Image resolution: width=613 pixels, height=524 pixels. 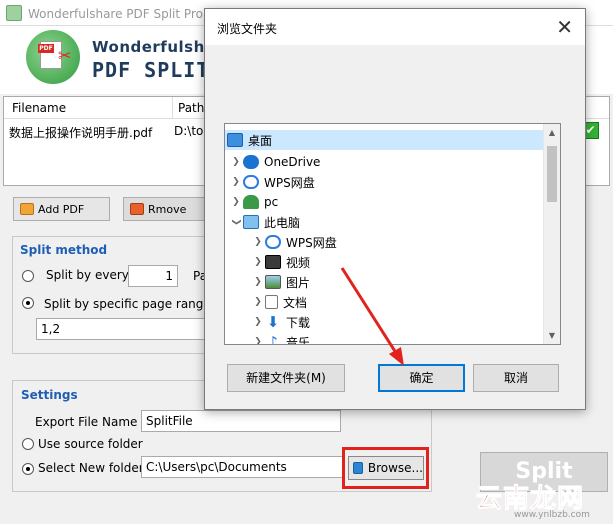 I want to click on column-header-path: Path, so click(x=191, y=108).